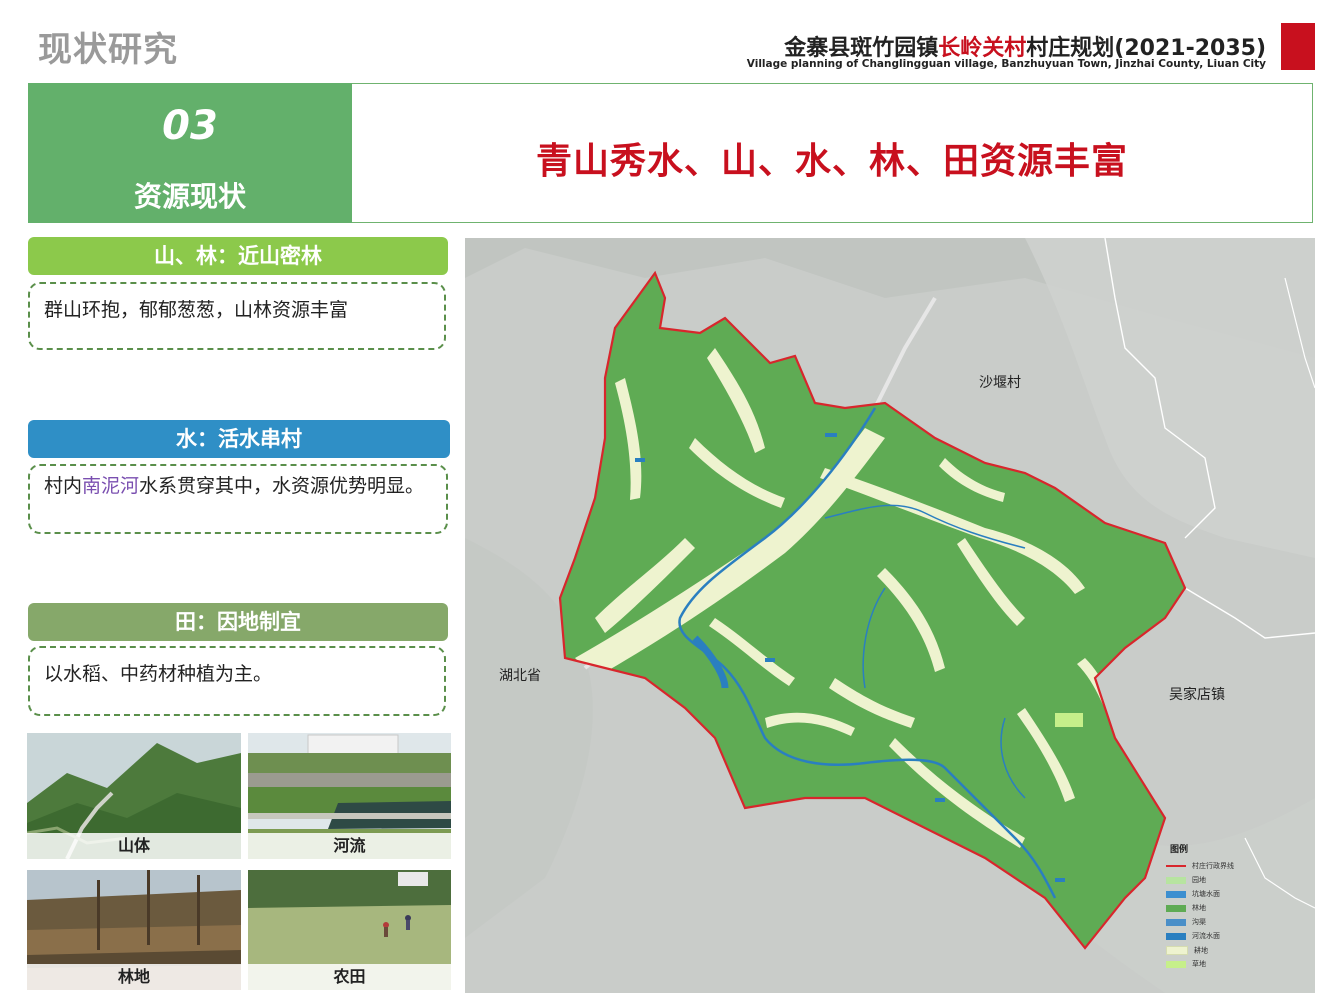 Image resolution: width=1344 pixels, height=1008 pixels. I want to click on legend-item-boundary: 村庄行政界线, so click(1200, 866).